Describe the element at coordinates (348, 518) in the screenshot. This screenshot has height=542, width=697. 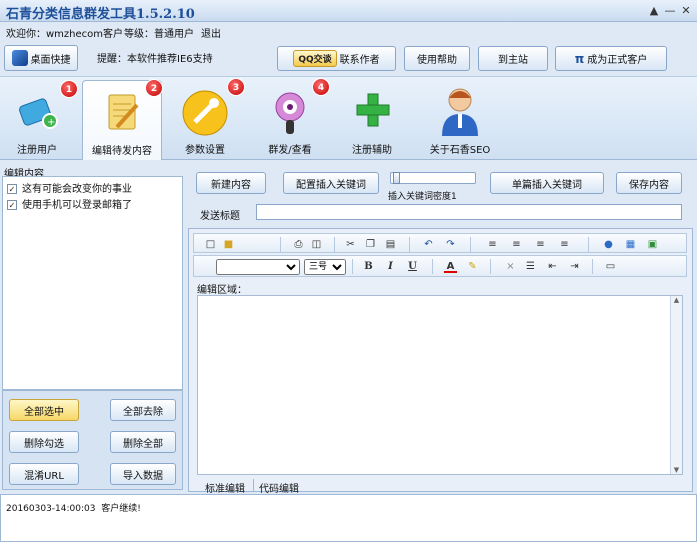
I see `log-panel: 20160303-14:00:03 客户继续!` at that location.